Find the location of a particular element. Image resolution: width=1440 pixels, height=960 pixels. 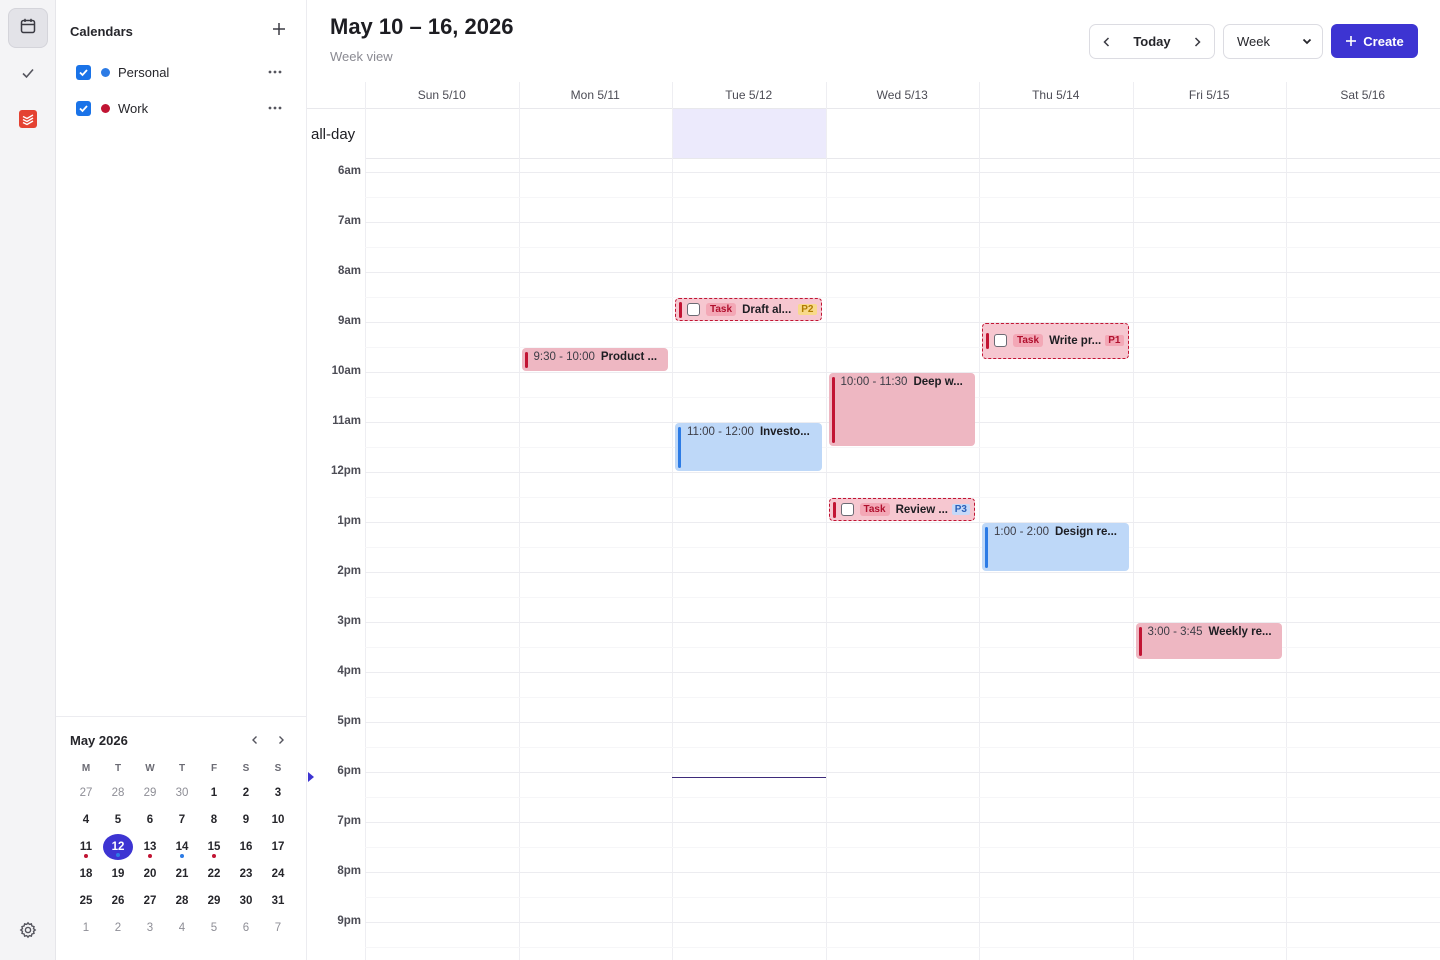

page-title: May 10 – 16, 2026 is located at coordinates (422, 26).